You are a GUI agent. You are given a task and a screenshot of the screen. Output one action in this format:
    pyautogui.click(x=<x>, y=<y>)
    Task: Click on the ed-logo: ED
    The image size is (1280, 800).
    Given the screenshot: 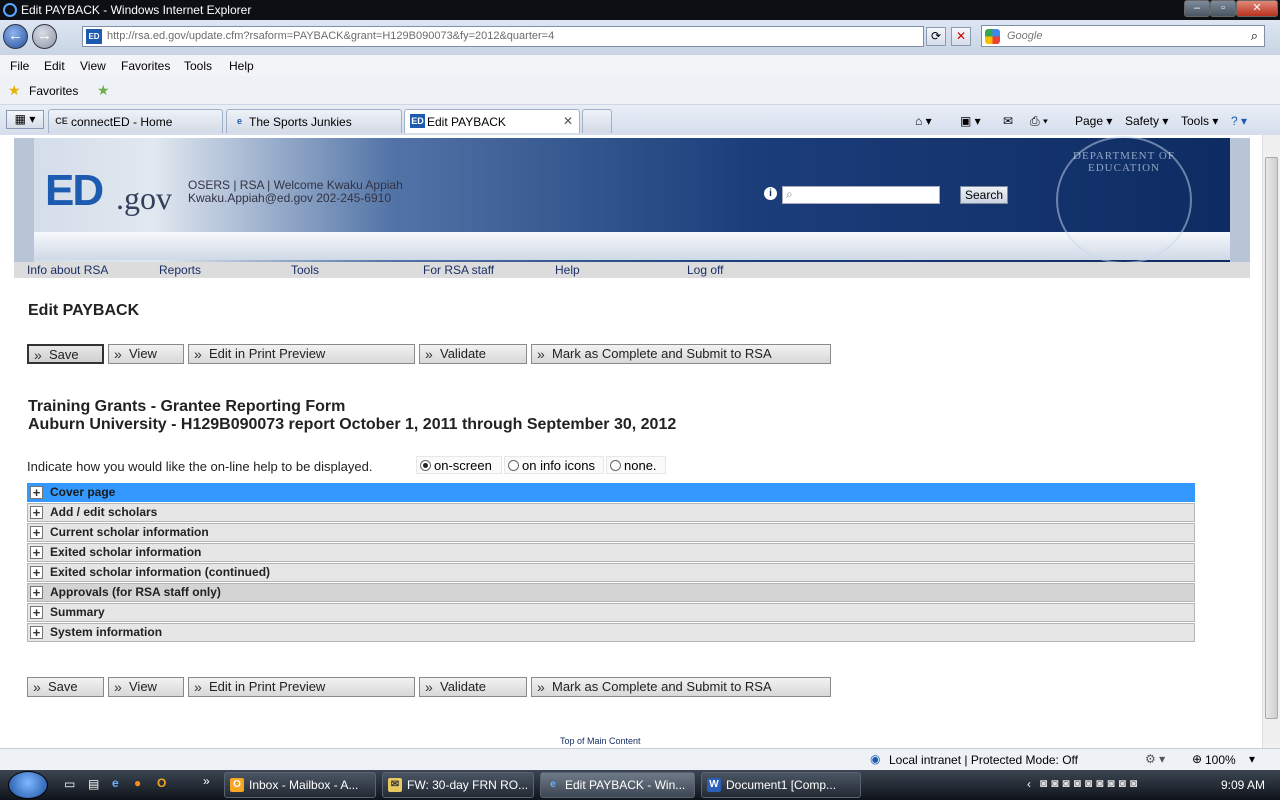 What is the action you would take?
    pyautogui.click(x=74, y=191)
    